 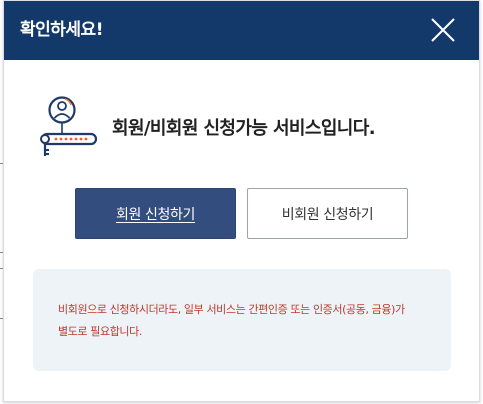 What do you see at coordinates (241, 30) in the screenshot?
I see `dialog-header: 확인하세요!` at bounding box center [241, 30].